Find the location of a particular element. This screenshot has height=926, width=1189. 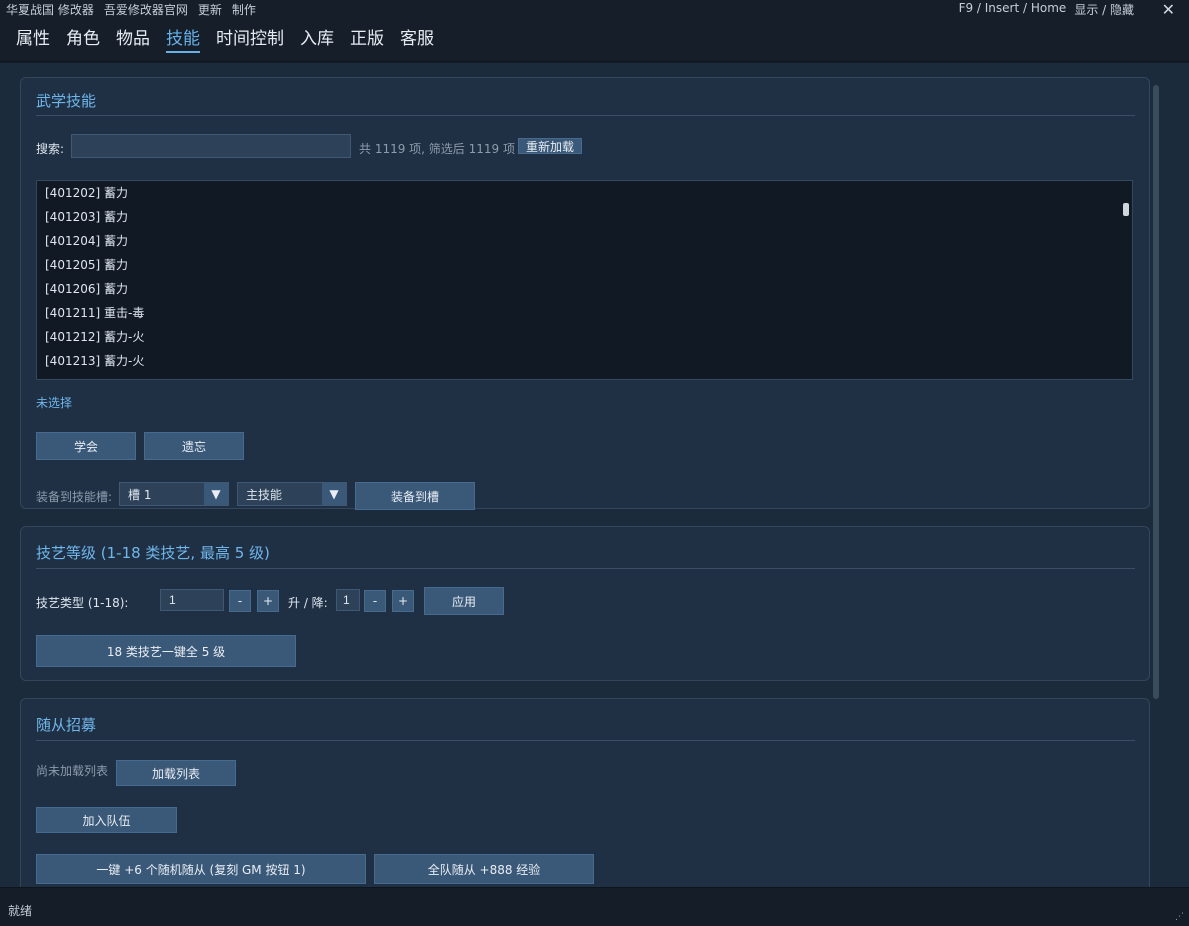

top-menu: 华夏战国 修改器 吾爱修改器官网 更新 制作 is located at coordinates (131, 9).